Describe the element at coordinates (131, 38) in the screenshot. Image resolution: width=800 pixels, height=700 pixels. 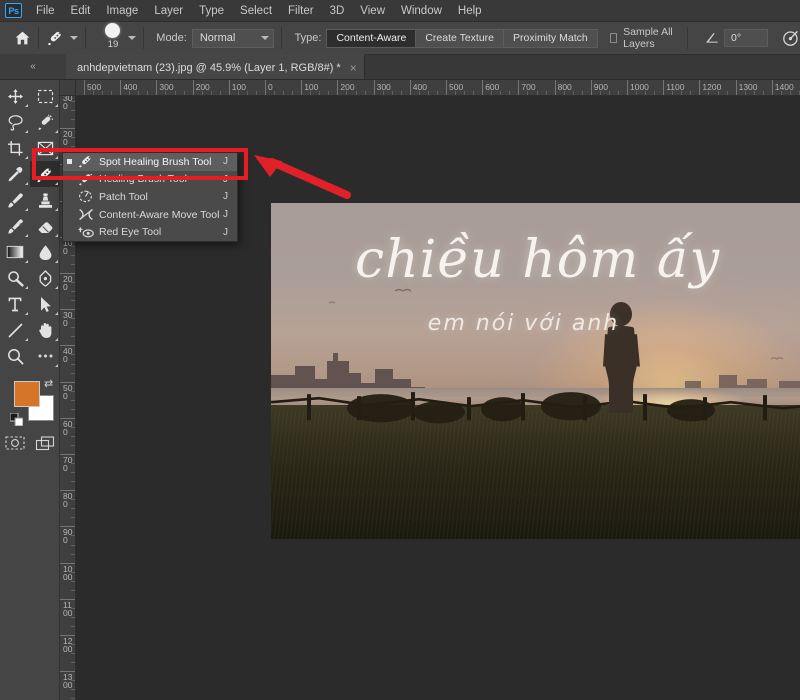
I see `brush-settings-chevron-icon` at that location.